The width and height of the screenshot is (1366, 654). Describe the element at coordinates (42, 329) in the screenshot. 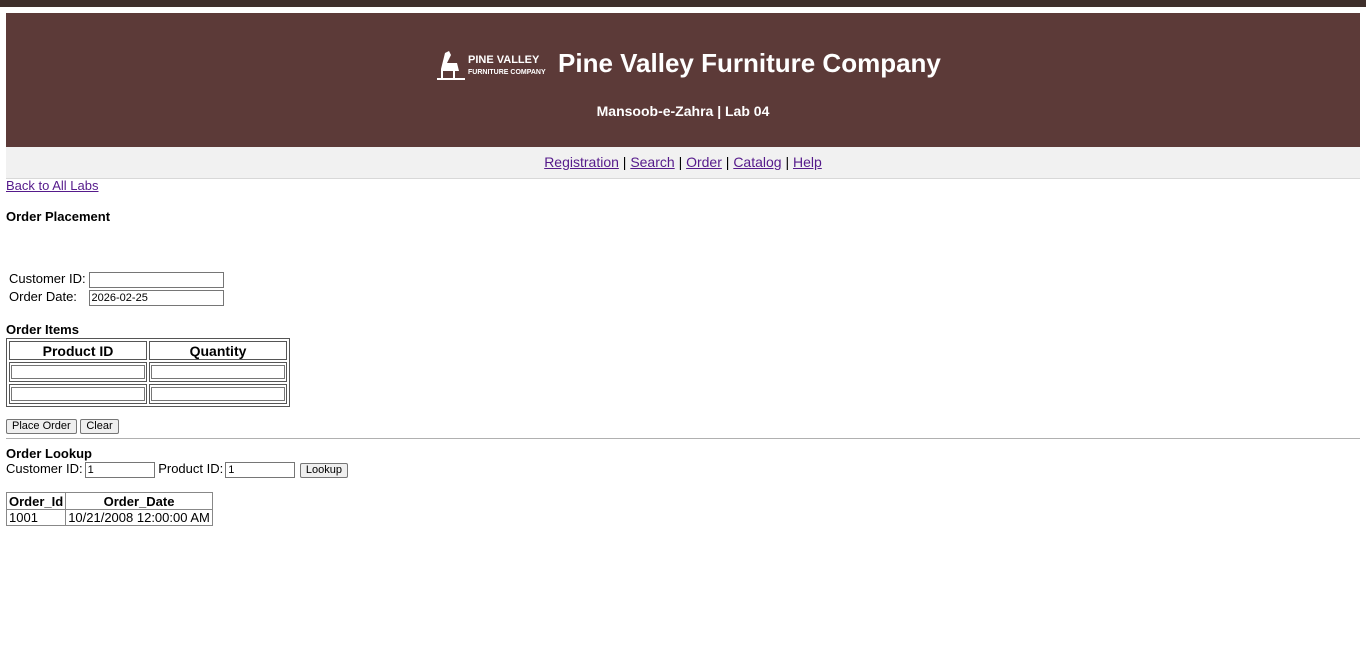

I see `order-items-heading: Order Items` at that location.